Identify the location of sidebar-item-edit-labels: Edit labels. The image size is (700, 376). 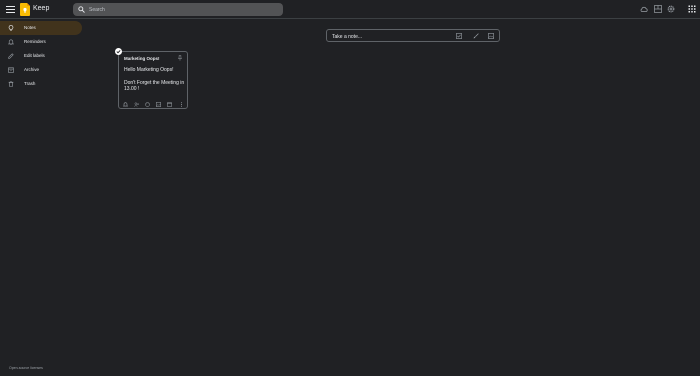
(41, 56).